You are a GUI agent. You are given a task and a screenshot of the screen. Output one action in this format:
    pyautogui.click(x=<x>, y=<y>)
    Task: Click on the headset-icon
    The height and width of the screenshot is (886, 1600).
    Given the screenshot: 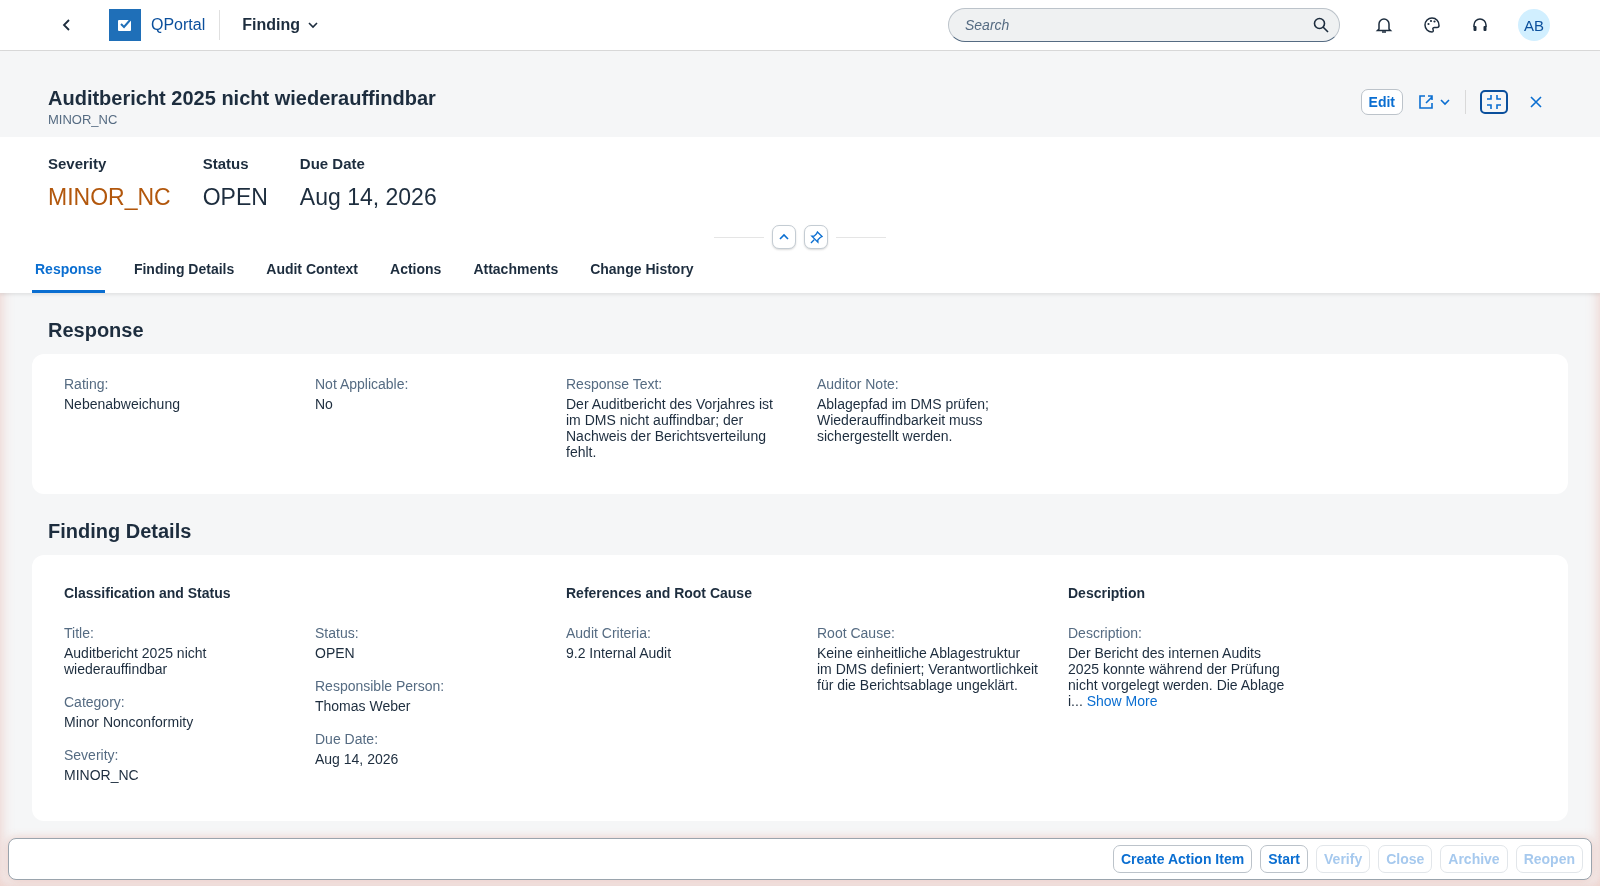 What is the action you would take?
    pyautogui.click(x=1480, y=25)
    